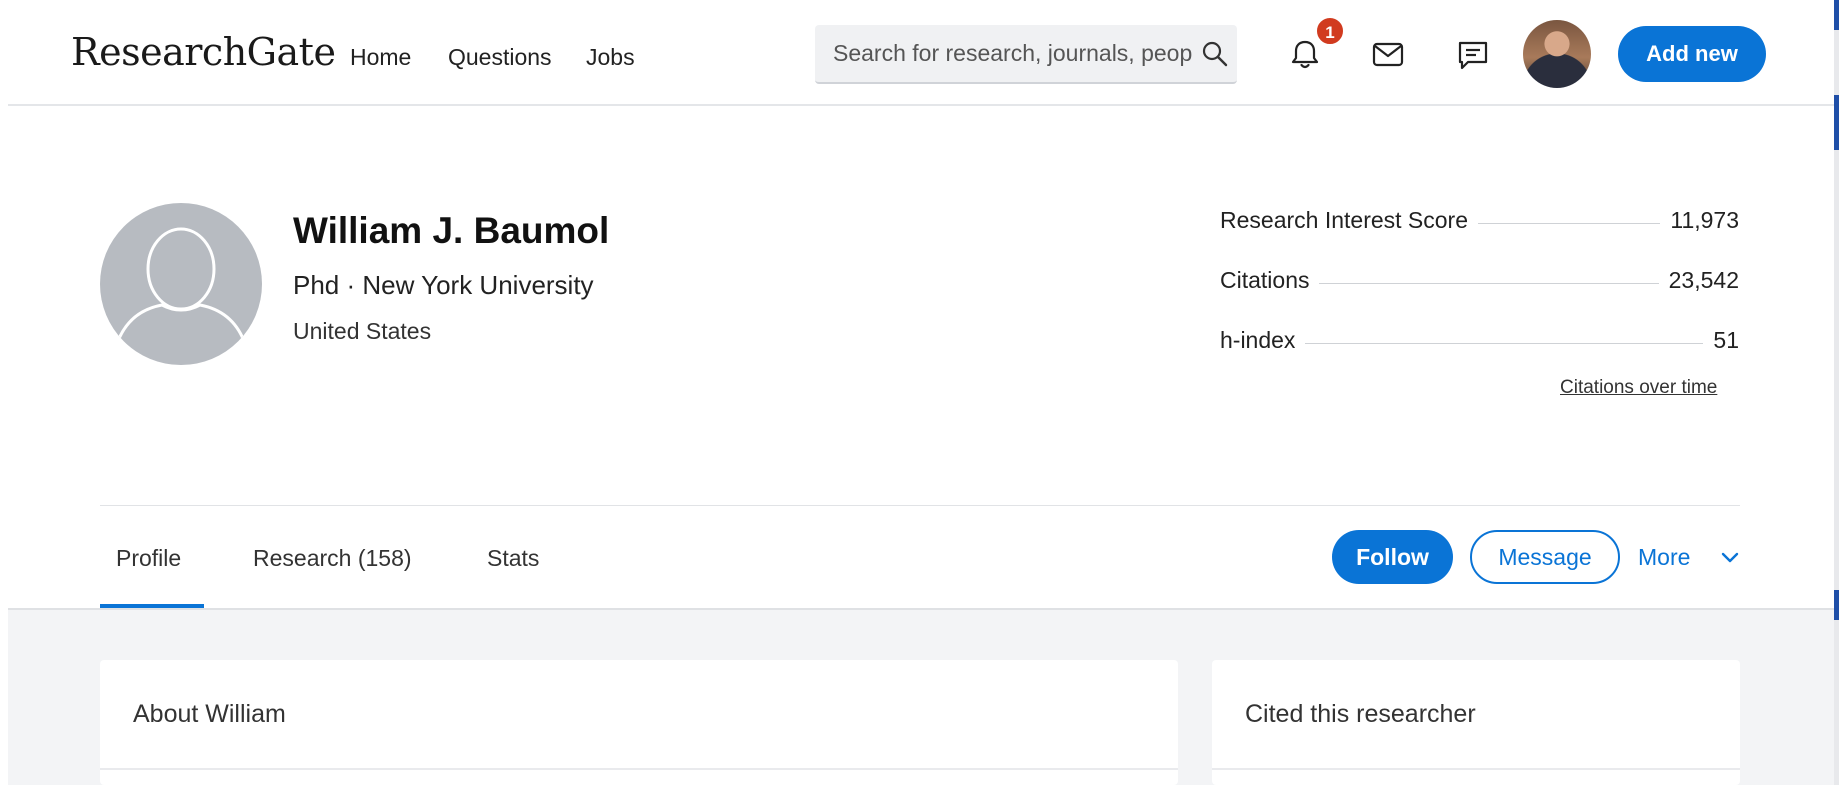  Describe the element at coordinates (362, 331) in the screenshot. I see `profile-location: United States` at that location.